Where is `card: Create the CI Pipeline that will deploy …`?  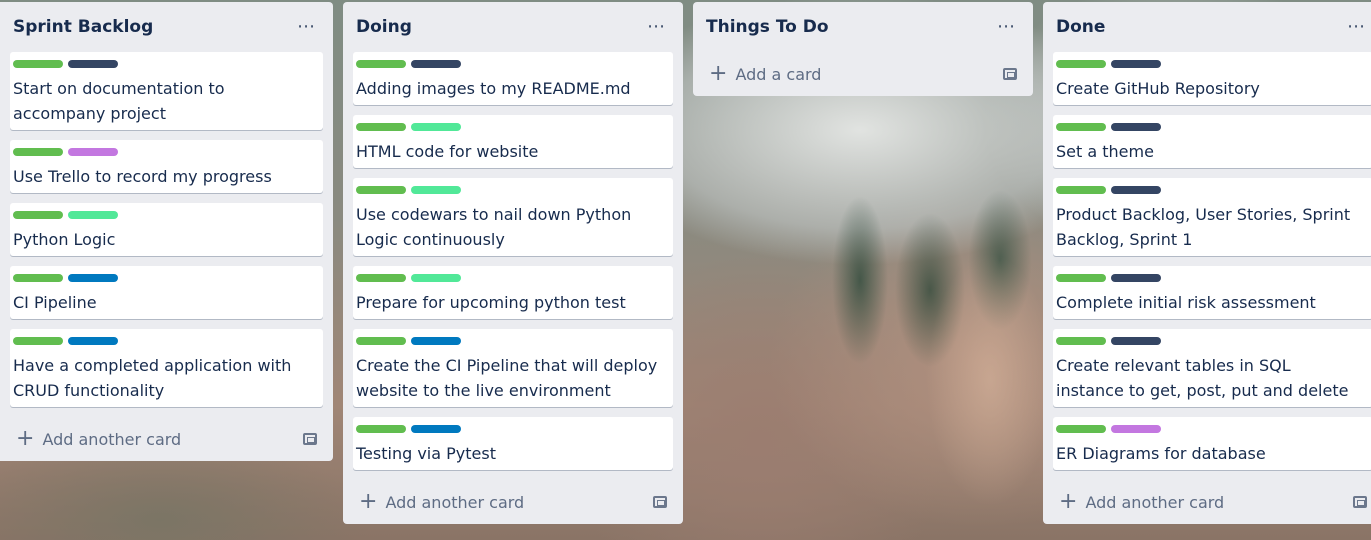
card: Create the CI Pipeline that will deploy … is located at coordinates (513, 368).